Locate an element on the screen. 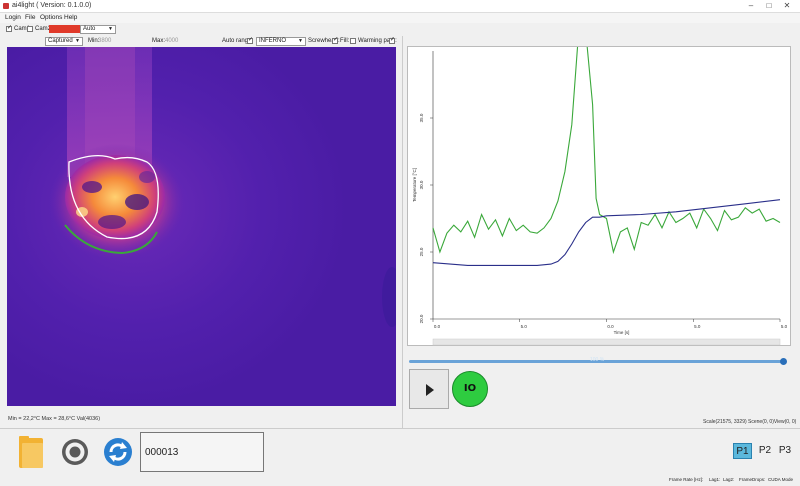 This screenshot has height=486, width=800. close-button: ✕ is located at coordinates (787, 6).